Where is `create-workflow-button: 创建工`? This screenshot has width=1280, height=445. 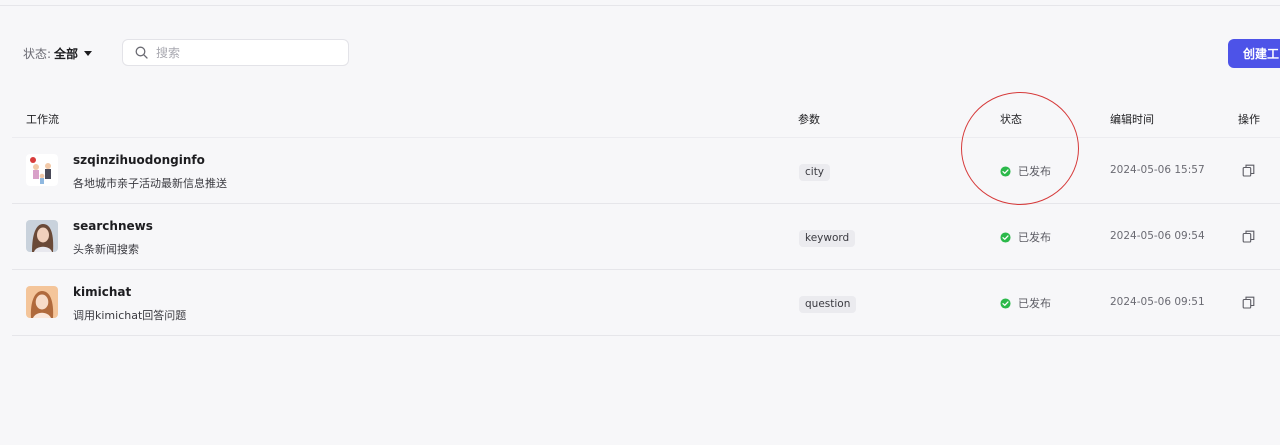 create-workflow-button: 创建工 is located at coordinates (1254, 53).